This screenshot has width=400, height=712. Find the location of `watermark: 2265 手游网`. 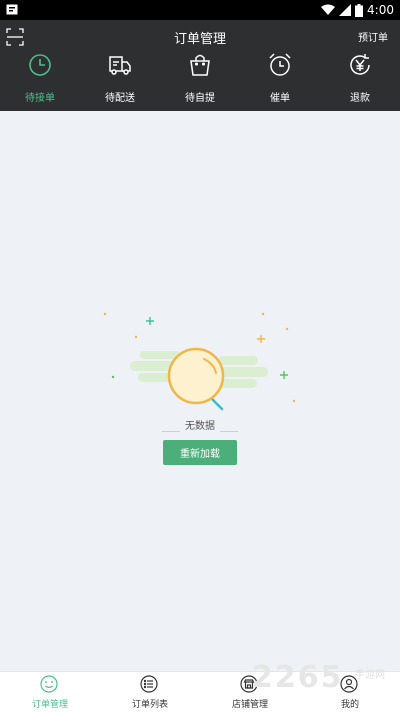

watermark: 2265 手游网 is located at coordinates (326, 685).